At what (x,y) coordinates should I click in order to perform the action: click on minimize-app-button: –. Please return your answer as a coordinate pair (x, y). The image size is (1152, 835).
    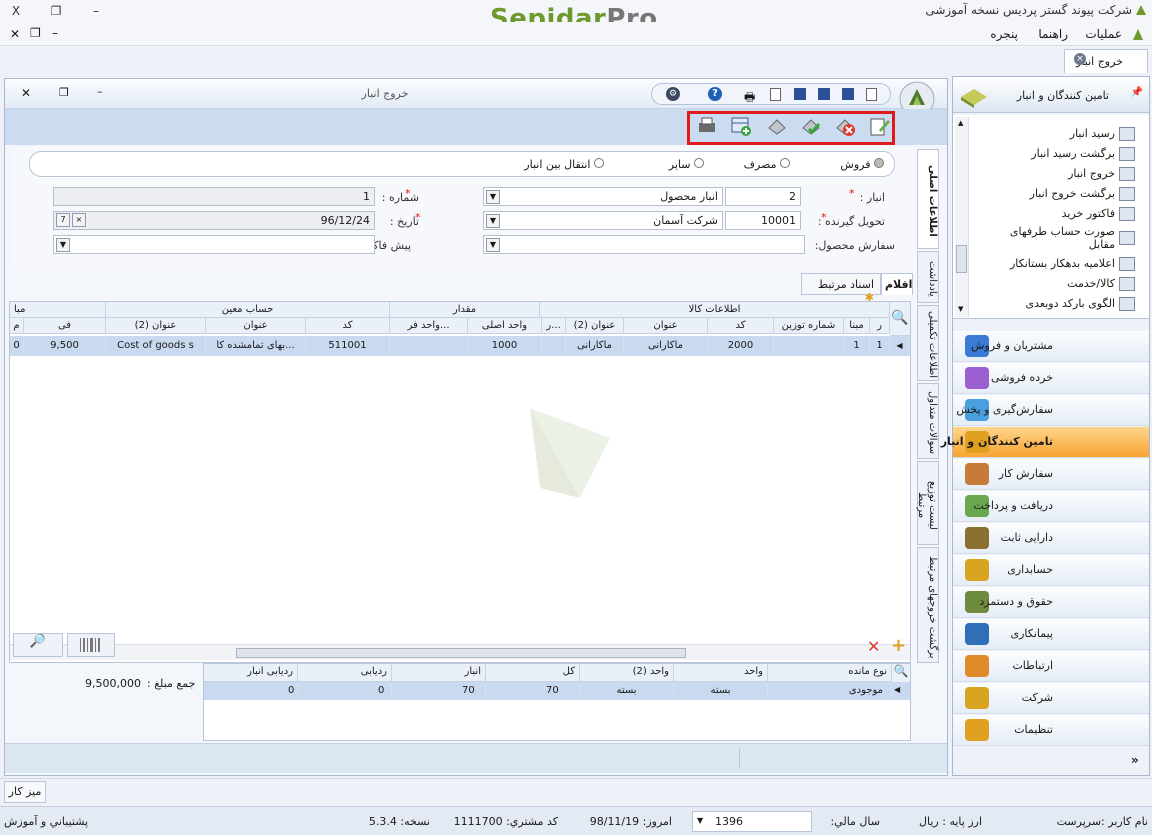
    Looking at the image, I should click on (96, 11).